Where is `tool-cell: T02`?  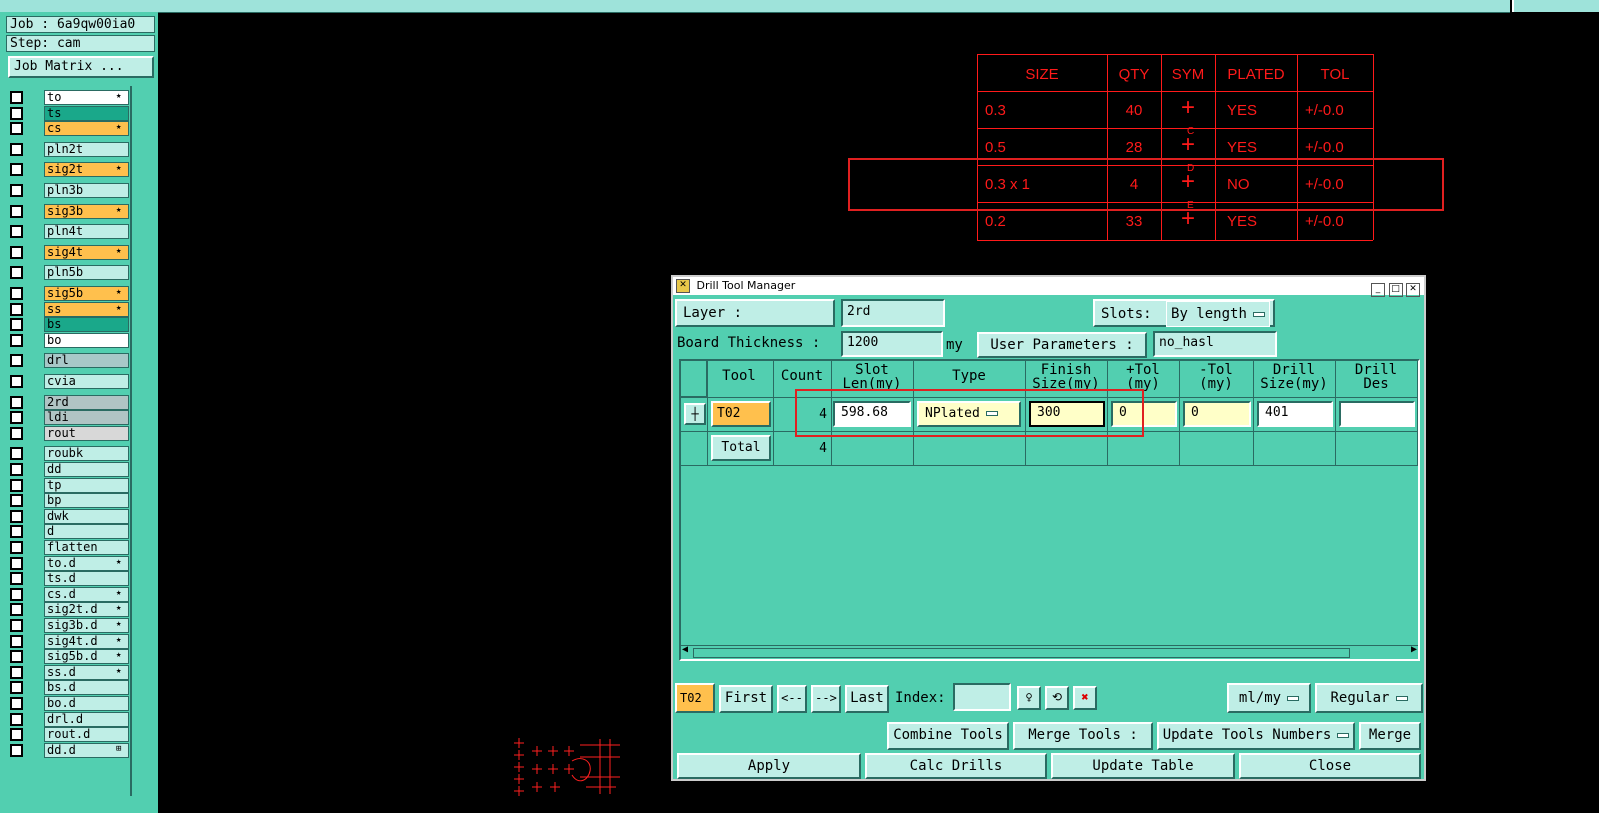 tool-cell: T02 is located at coordinates (741, 414).